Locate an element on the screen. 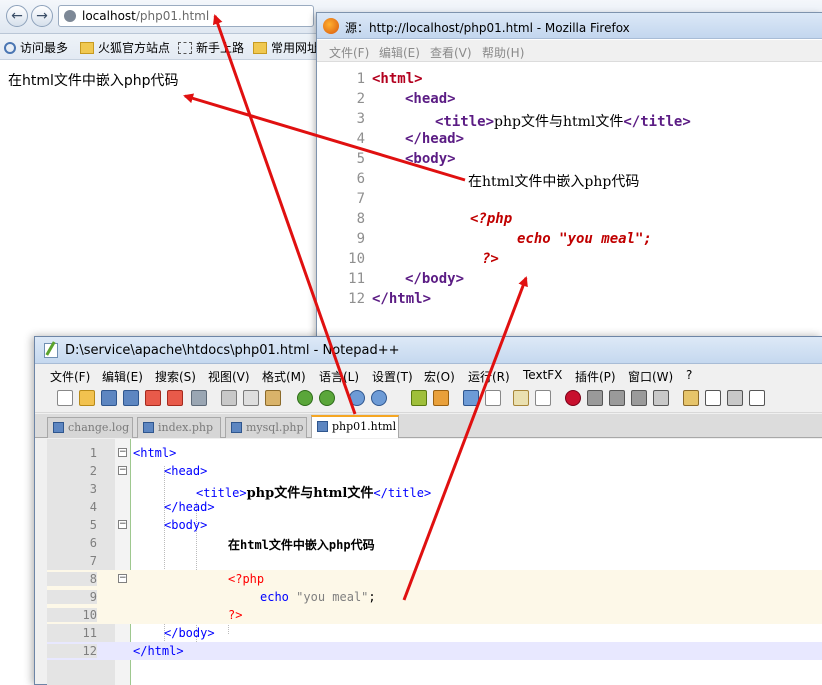  npp-menu-macro: 宏(O) is located at coordinates (439, 376).